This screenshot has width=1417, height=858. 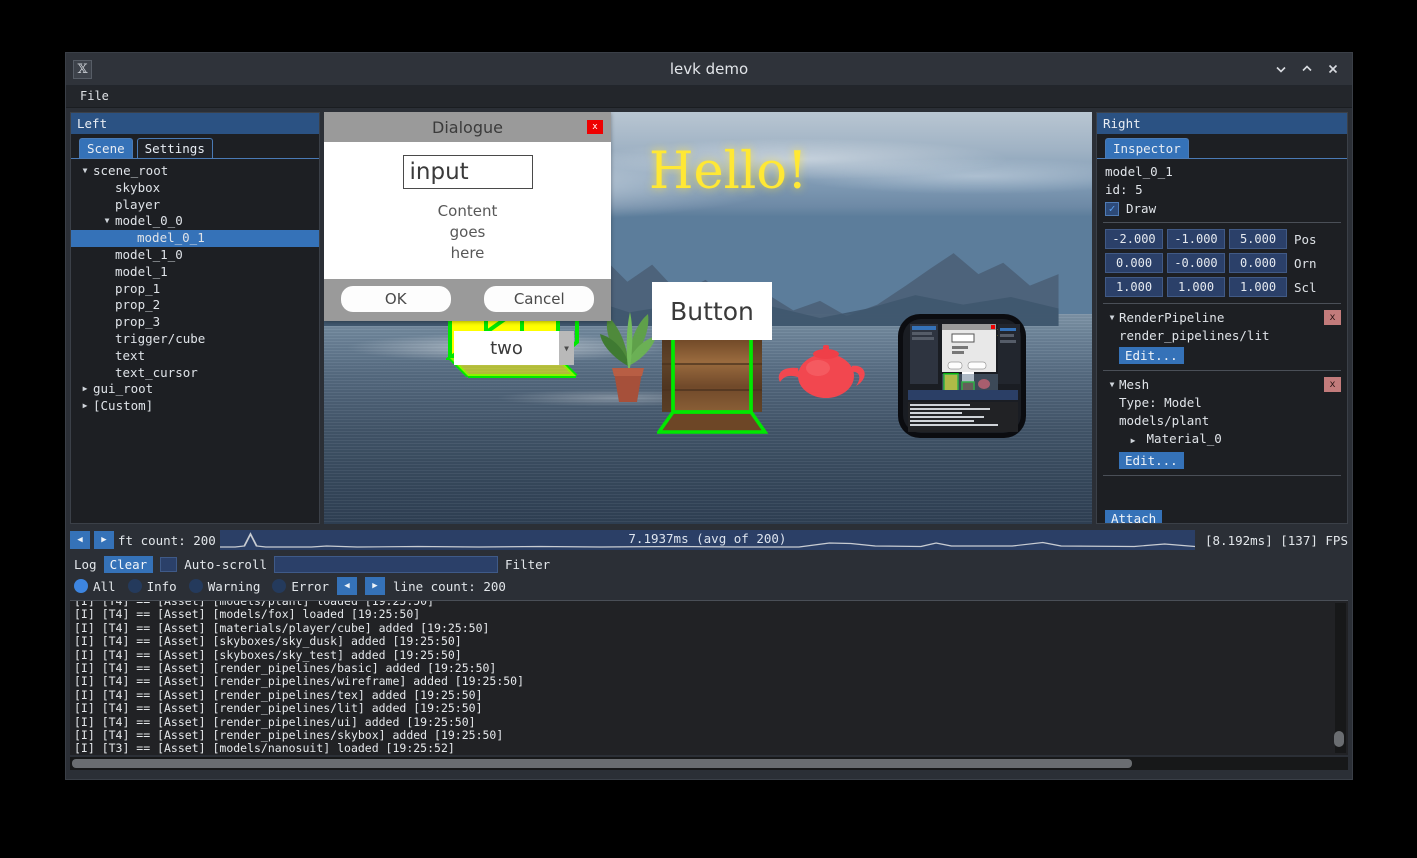 What do you see at coordinates (1258, 239) in the screenshot?
I see `pos-field-2: 5.000` at bounding box center [1258, 239].